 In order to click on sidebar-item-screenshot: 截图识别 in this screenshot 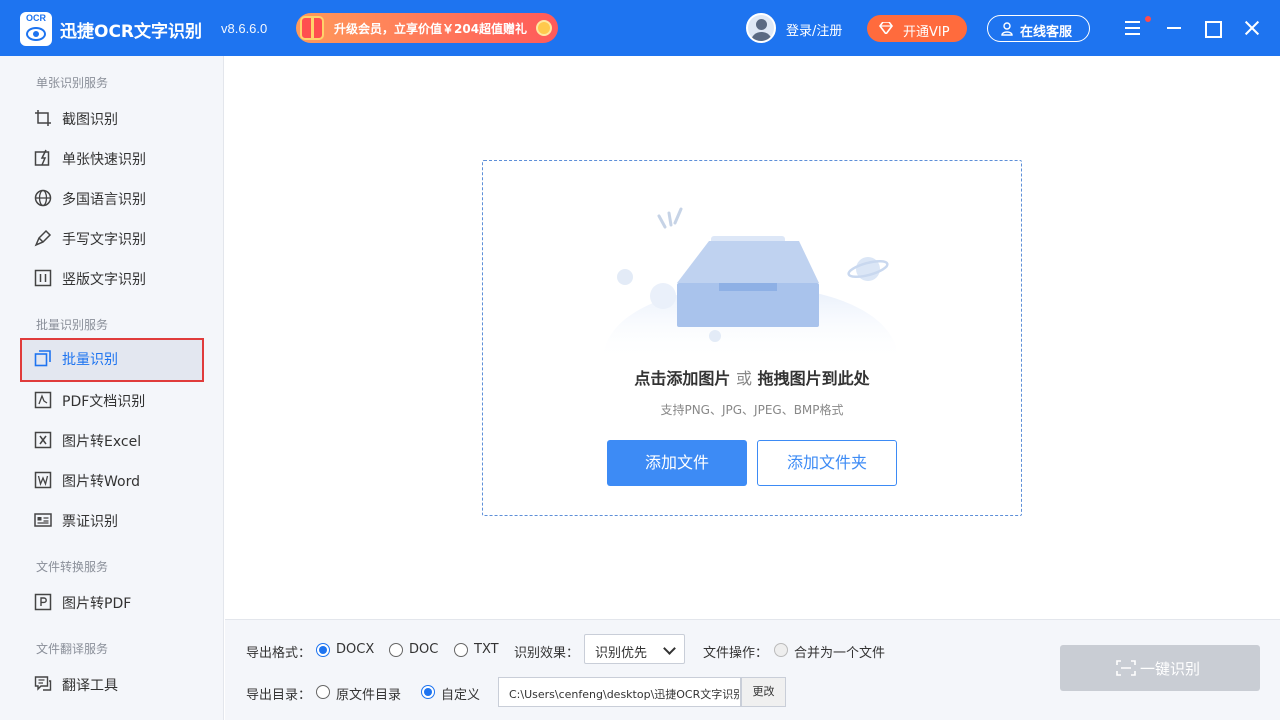, I will do `click(112, 118)`.